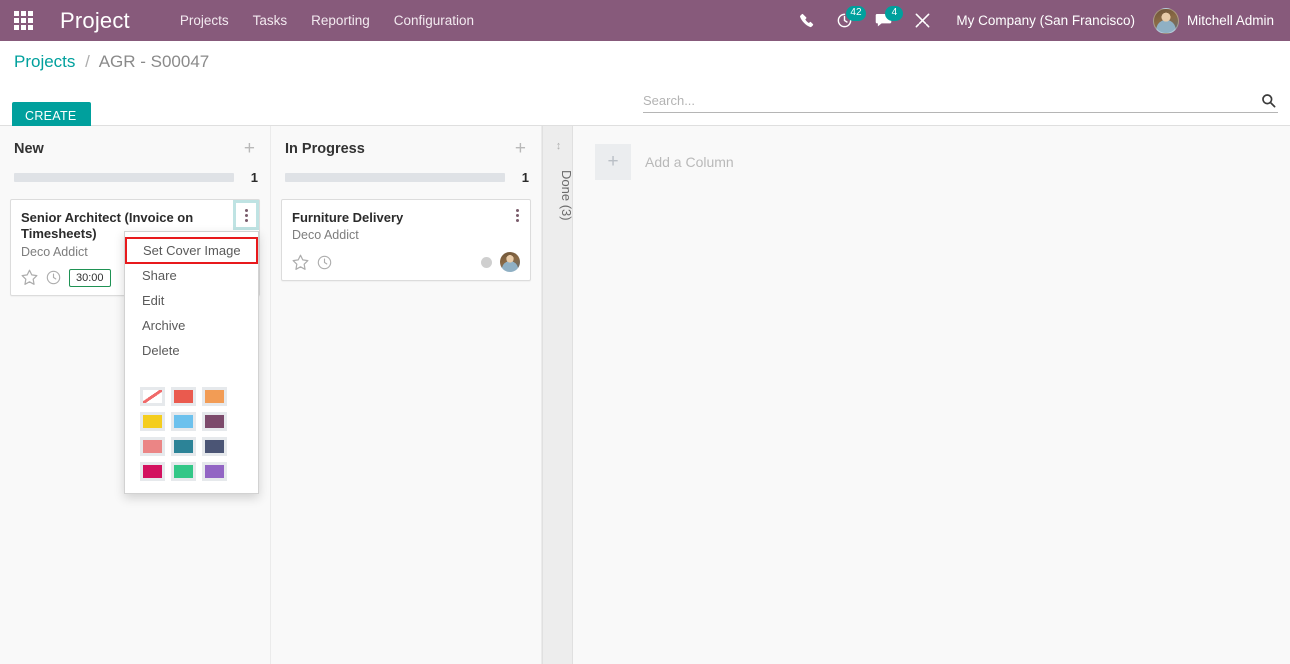 The height and width of the screenshot is (664, 1290). Describe the element at coordinates (856, 13) in the screenshot. I see `activity-count-badge: 42` at that location.